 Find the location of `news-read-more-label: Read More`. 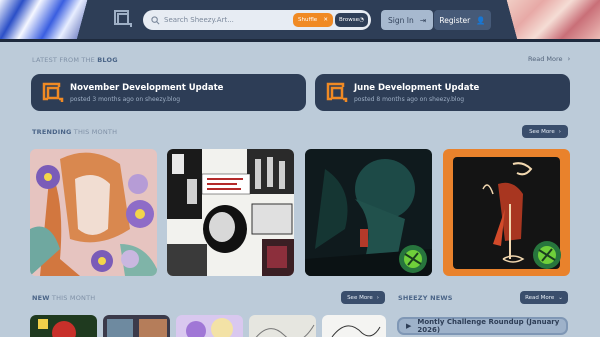

news-read-more-label: Read More is located at coordinates (540, 297).